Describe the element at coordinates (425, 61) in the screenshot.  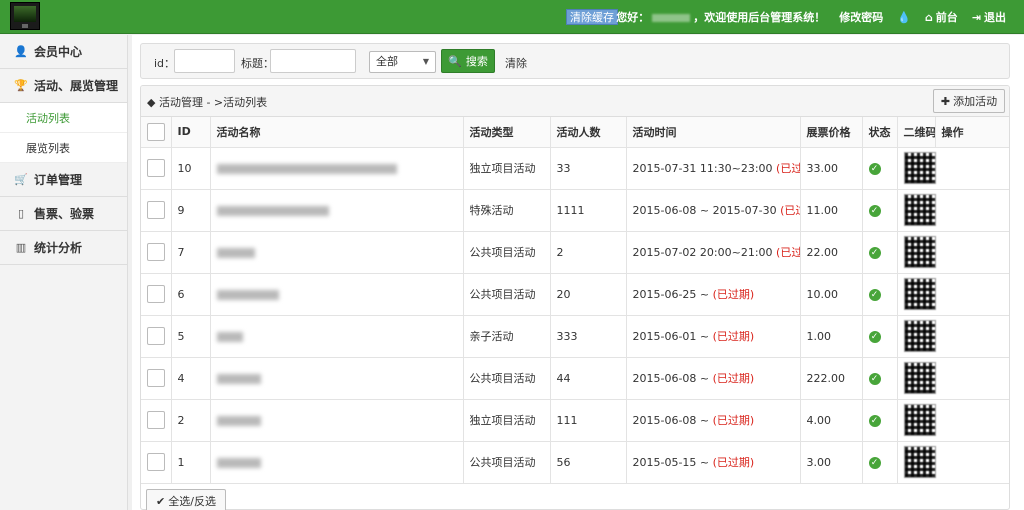
I see `caret-down-icon: ▼` at that location.